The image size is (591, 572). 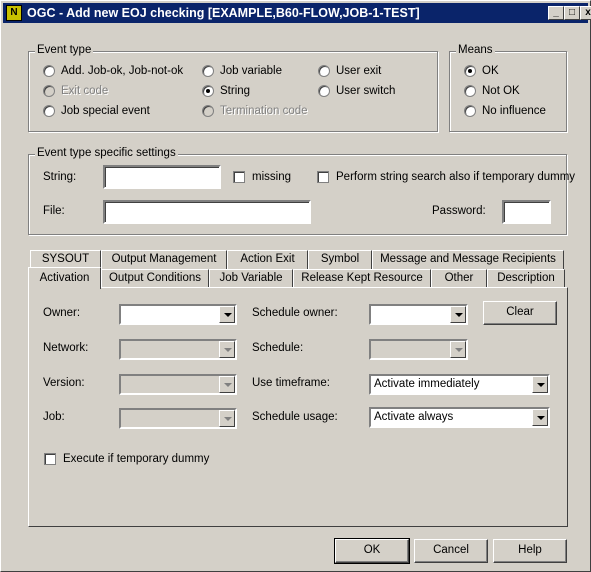 I want to click on radio-label: Job variable, so click(x=251, y=71).